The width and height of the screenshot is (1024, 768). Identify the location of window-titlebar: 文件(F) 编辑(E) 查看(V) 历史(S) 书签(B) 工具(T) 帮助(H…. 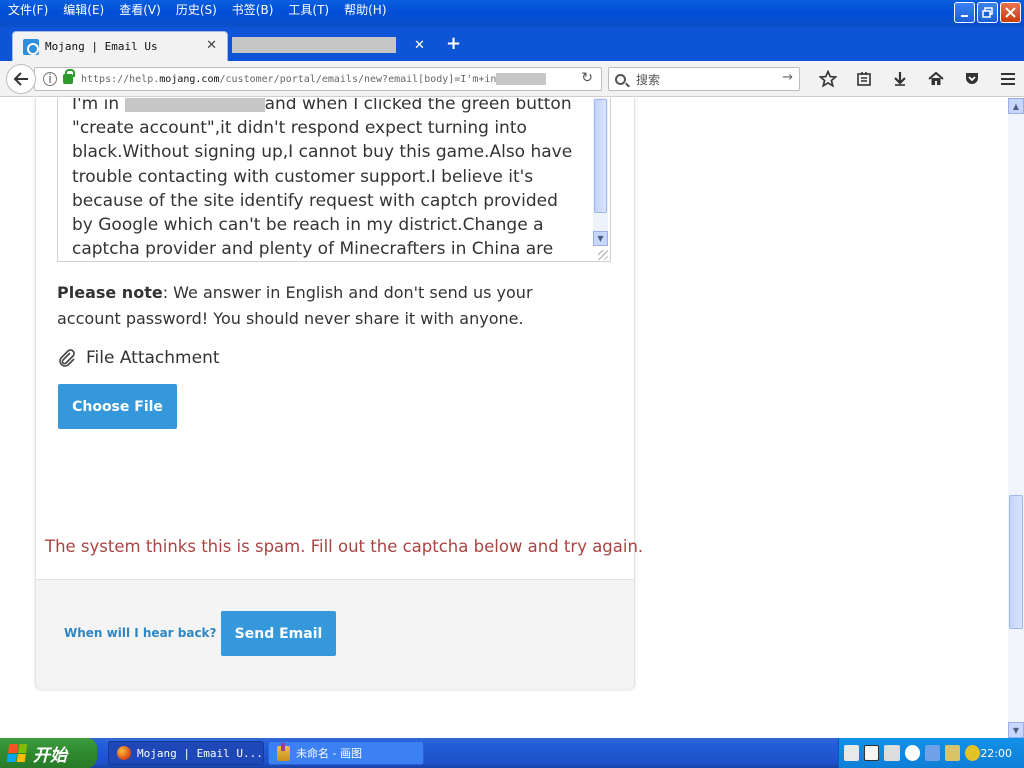
(512, 13).